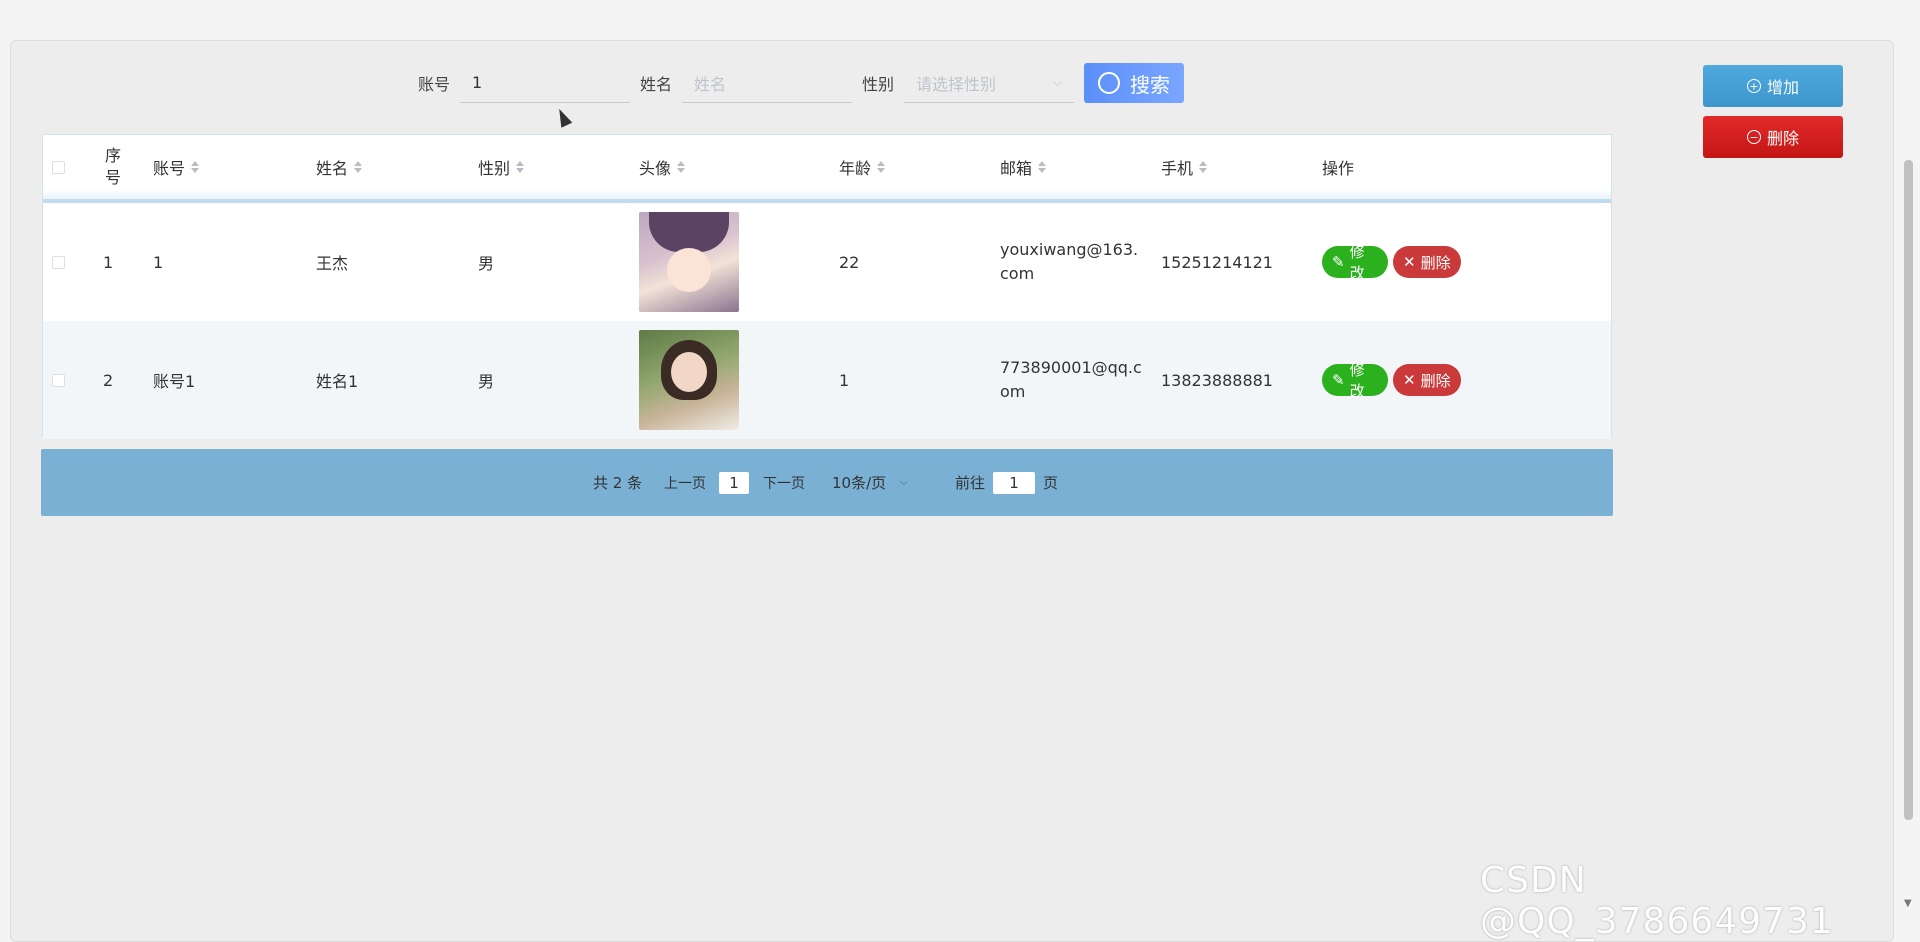 This screenshot has height=942, width=1920. I want to click on pagination: 共 2 条 上一页 1 下一页 10条/页 ⌵ 前往 1 页, so click(827, 482).